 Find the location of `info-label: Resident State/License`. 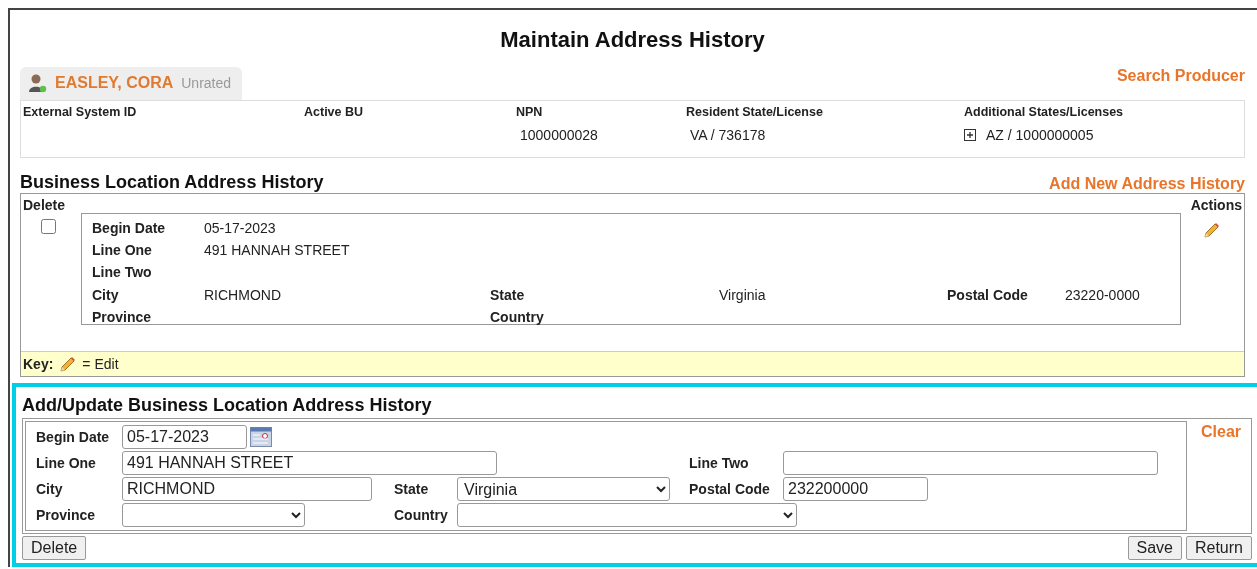

info-label: Resident State/License is located at coordinates (755, 112).